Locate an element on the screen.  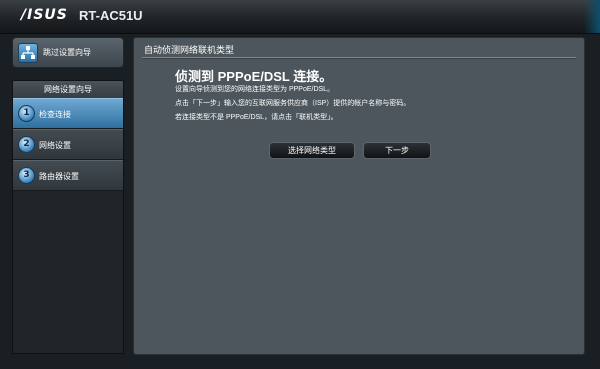
info-line-3: 若连接类型不是 PPPoE/DSL，请点击「联机类型」。 is located at coordinates (256, 117).